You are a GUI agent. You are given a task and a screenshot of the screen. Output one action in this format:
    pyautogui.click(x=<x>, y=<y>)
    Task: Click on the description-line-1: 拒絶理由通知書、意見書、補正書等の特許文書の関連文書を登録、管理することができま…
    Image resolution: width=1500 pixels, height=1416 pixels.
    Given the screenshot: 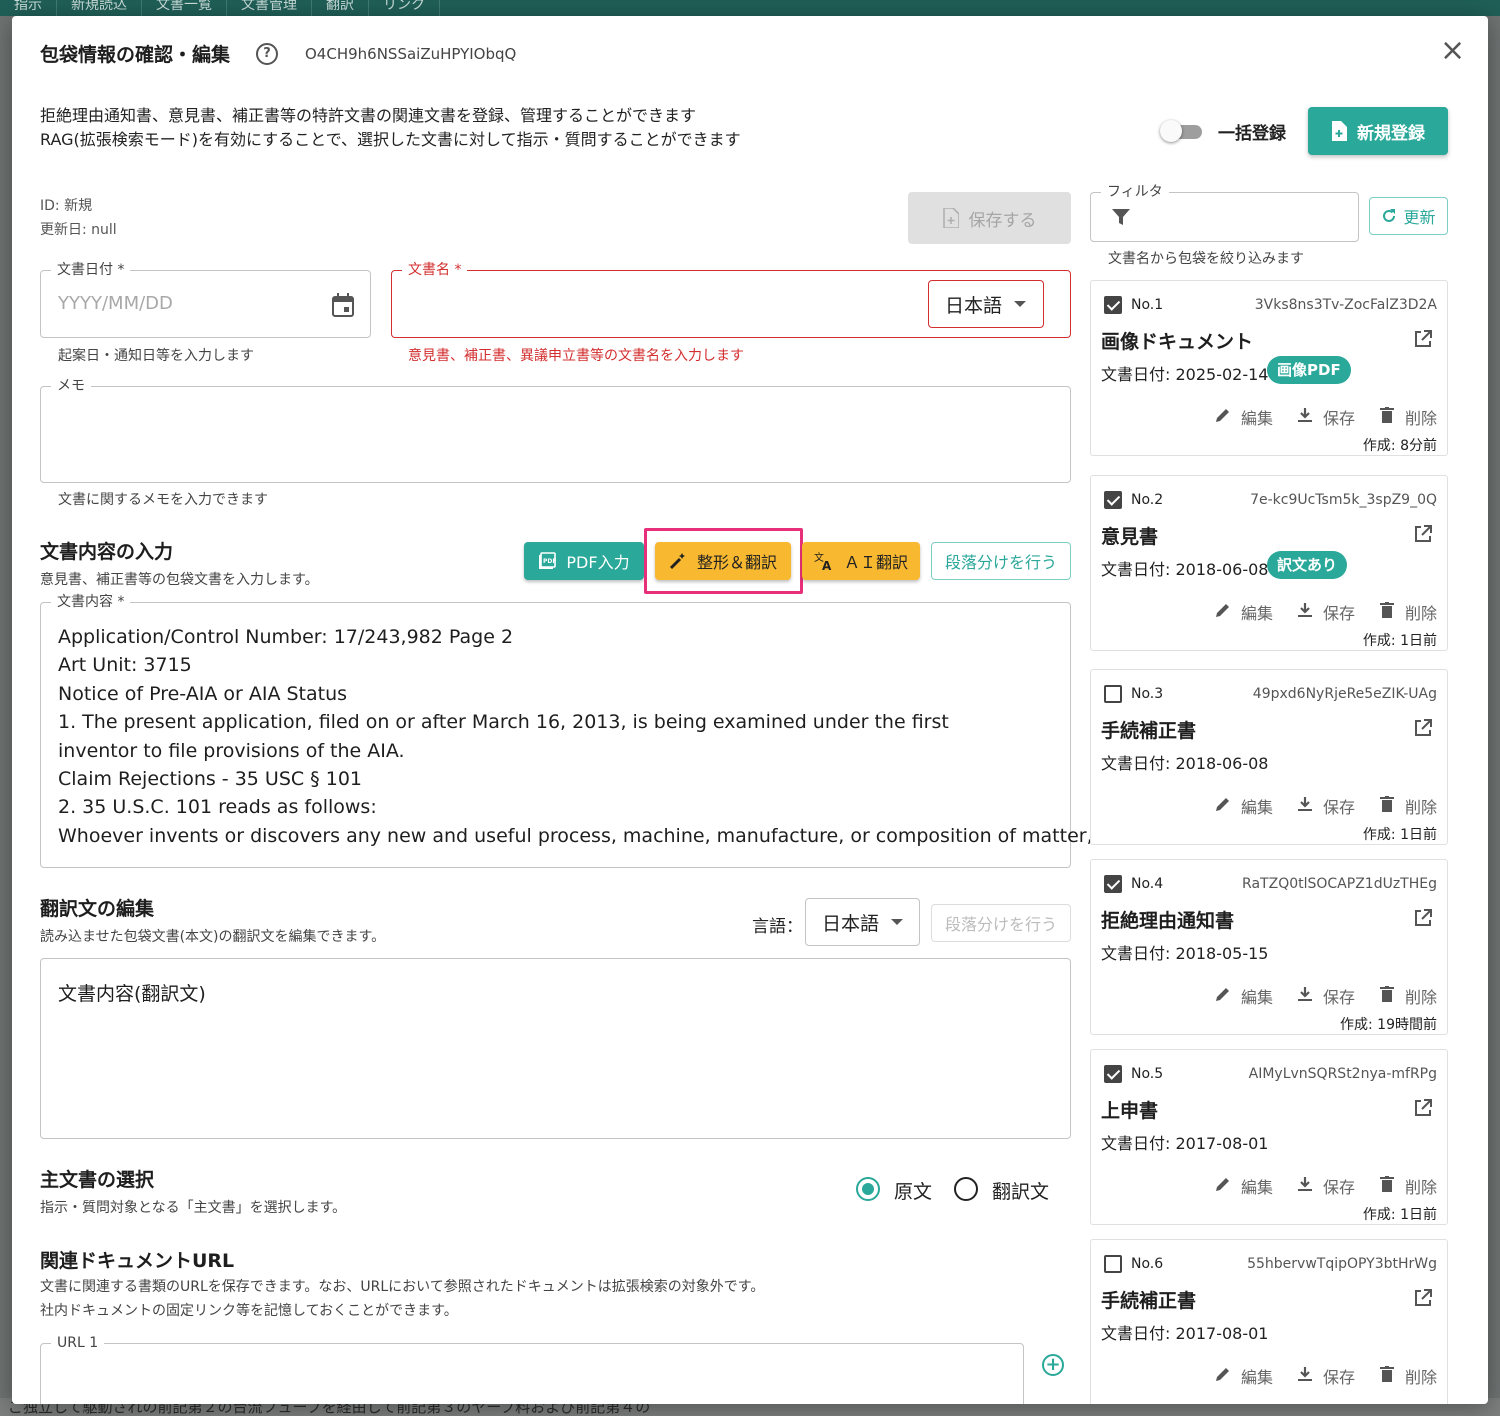 What is the action you would take?
    pyautogui.click(x=368, y=115)
    